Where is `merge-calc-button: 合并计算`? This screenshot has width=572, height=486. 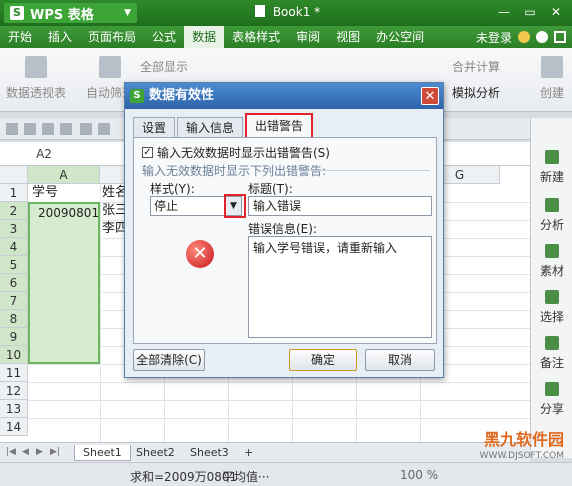 merge-calc-button: 合并计算 is located at coordinates (487, 66).